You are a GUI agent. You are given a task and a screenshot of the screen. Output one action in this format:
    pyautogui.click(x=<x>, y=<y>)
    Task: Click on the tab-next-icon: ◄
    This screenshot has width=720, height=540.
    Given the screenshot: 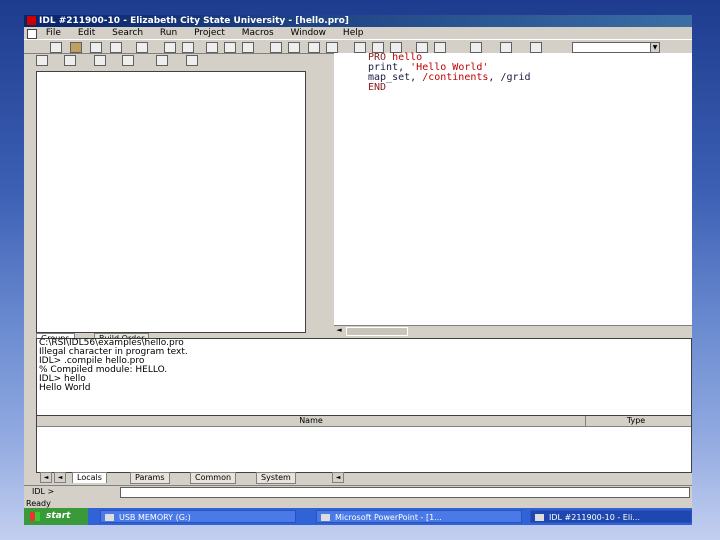 What is the action you would take?
    pyautogui.click(x=338, y=477)
    